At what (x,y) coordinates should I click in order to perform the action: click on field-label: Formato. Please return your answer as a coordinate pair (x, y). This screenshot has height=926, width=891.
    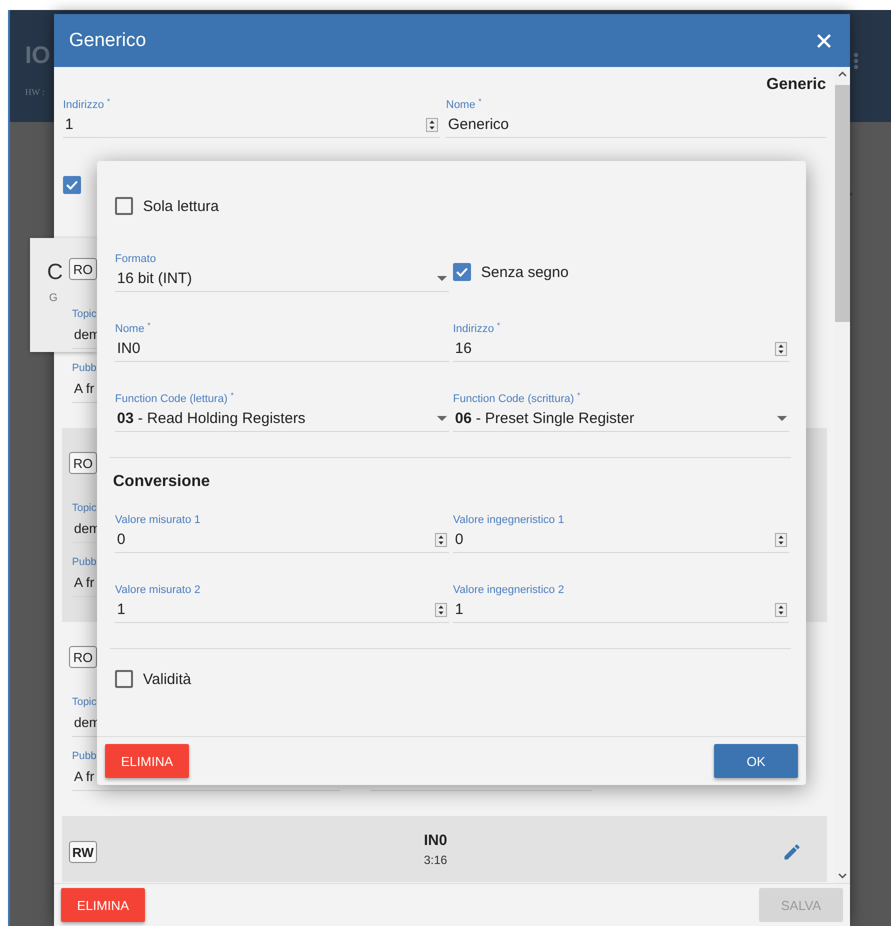
    Looking at the image, I should click on (135, 259).